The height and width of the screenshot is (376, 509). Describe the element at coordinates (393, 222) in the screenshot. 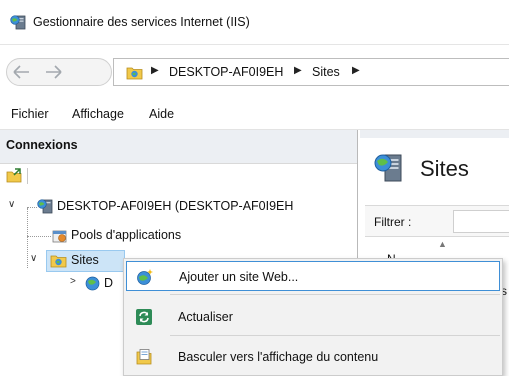

I see `filter-label: Filtrer :` at that location.